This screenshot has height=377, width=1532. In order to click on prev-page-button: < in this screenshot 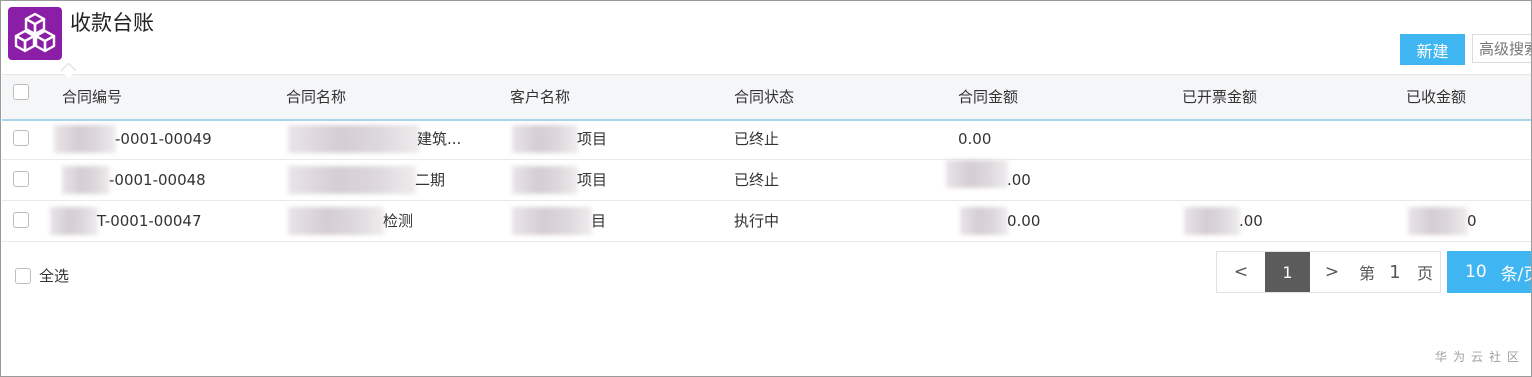, I will do `click(1241, 272)`.